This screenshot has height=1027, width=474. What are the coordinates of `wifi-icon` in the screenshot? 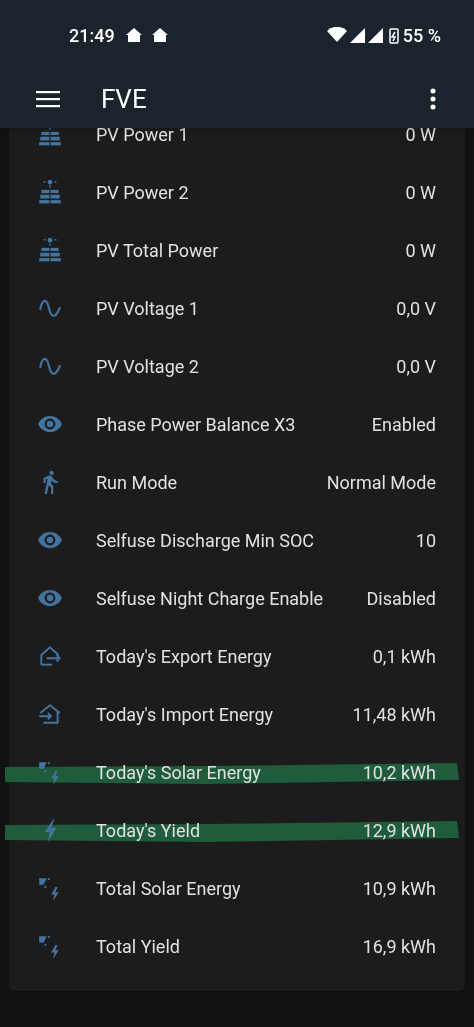 It's located at (336, 35).